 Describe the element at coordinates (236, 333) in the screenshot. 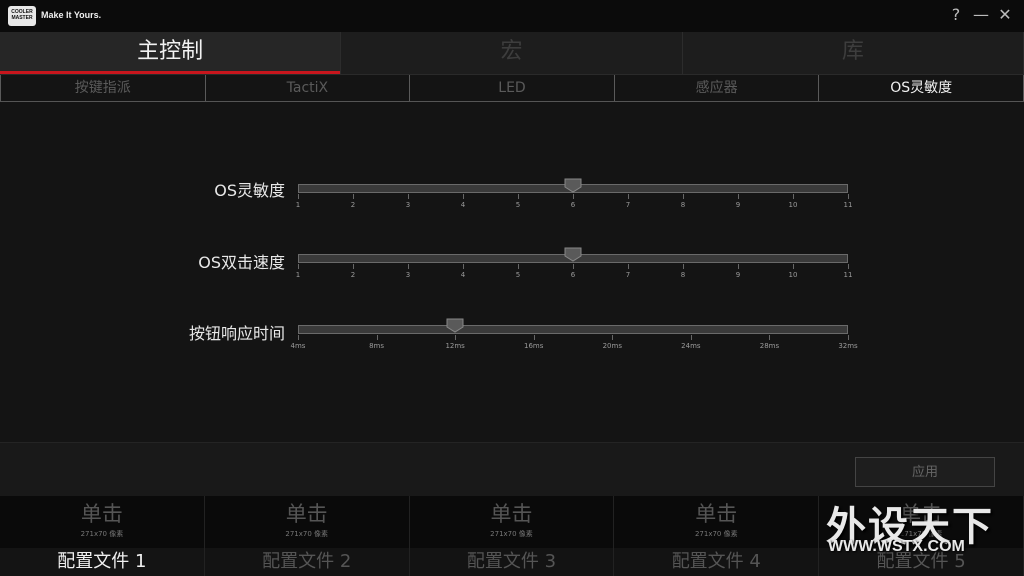

I see `button-response-label: 按钮响应时间` at that location.